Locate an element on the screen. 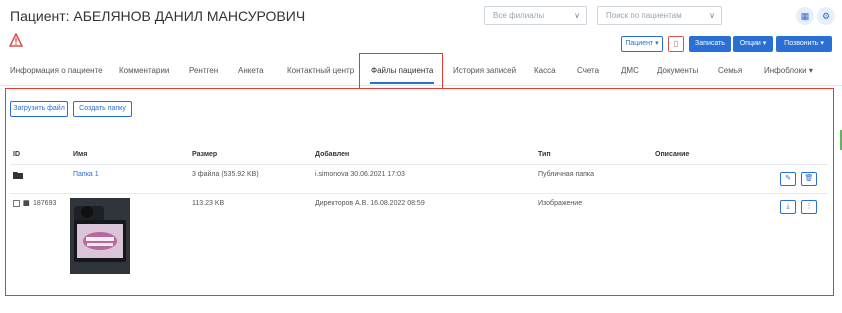  call-button: Позвонить ▾ is located at coordinates (804, 44).